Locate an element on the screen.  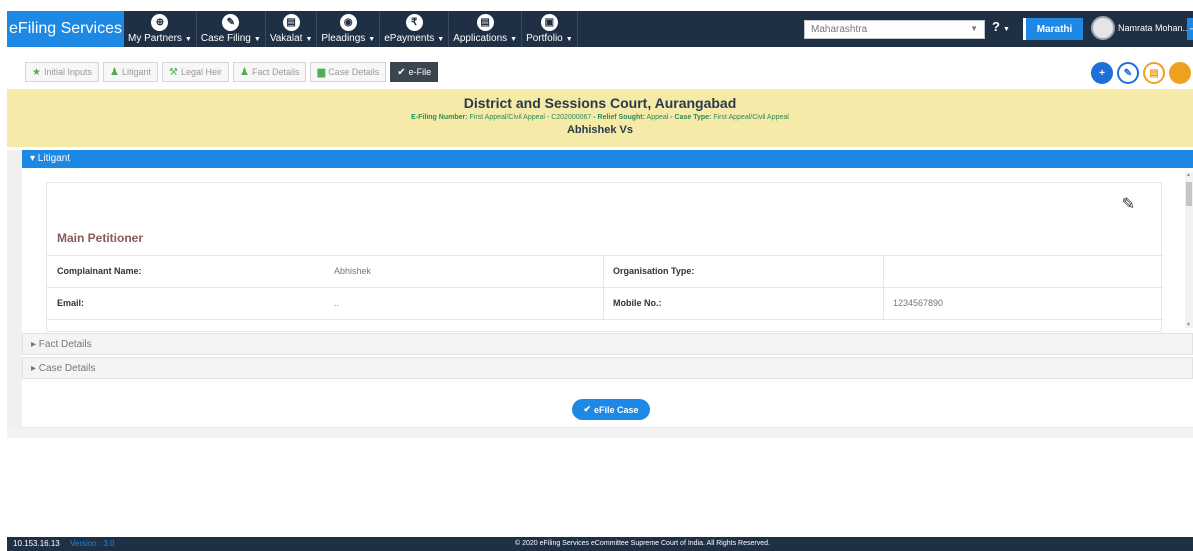
nav-label: Pleadings is located at coordinates (343, 38).